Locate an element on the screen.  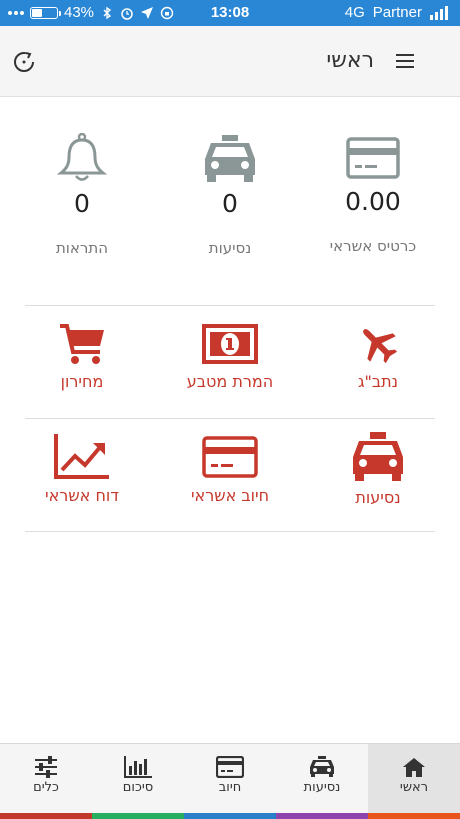
tab-label: סיכום is located at coordinates (138, 787).